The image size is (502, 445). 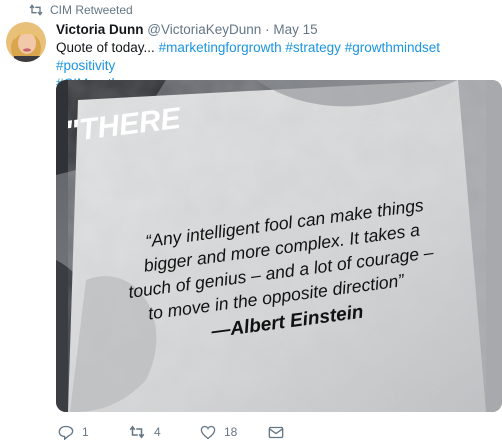 What do you see at coordinates (220, 47) in the screenshot?
I see `hashtag-link: #marketingforgrowth` at bounding box center [220, 47].